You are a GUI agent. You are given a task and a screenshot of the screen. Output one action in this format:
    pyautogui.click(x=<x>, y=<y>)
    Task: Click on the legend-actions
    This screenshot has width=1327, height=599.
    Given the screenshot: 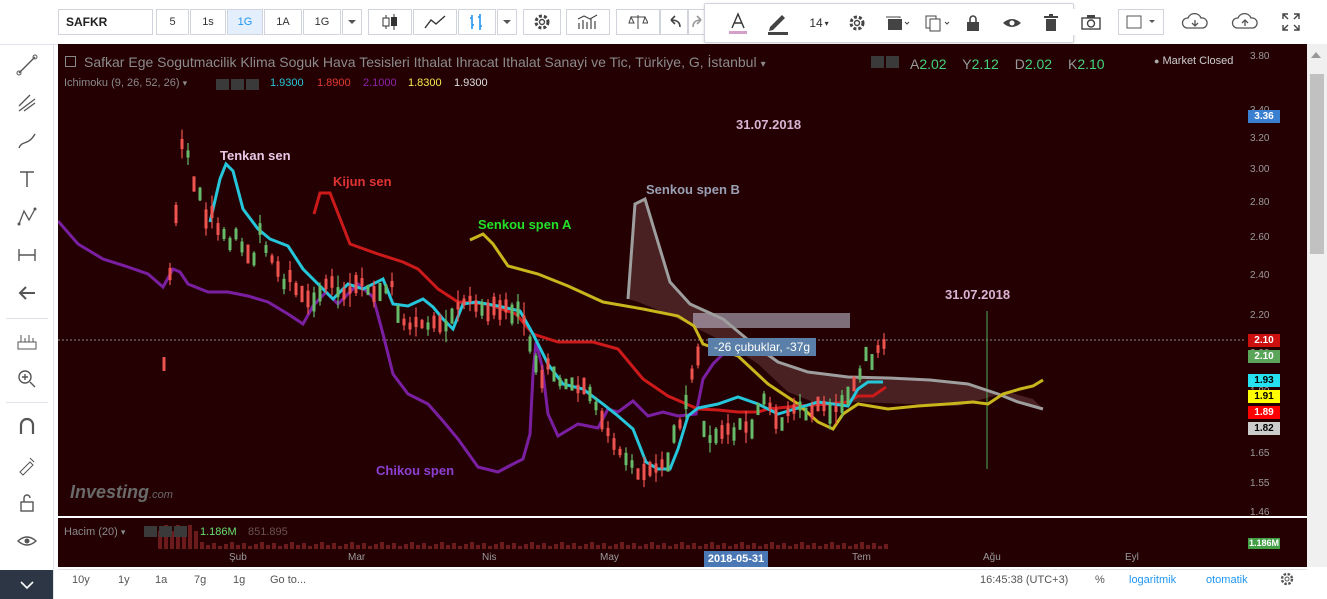 What is the action you would take?
    pyautogui.click(x=887, y=62)
    